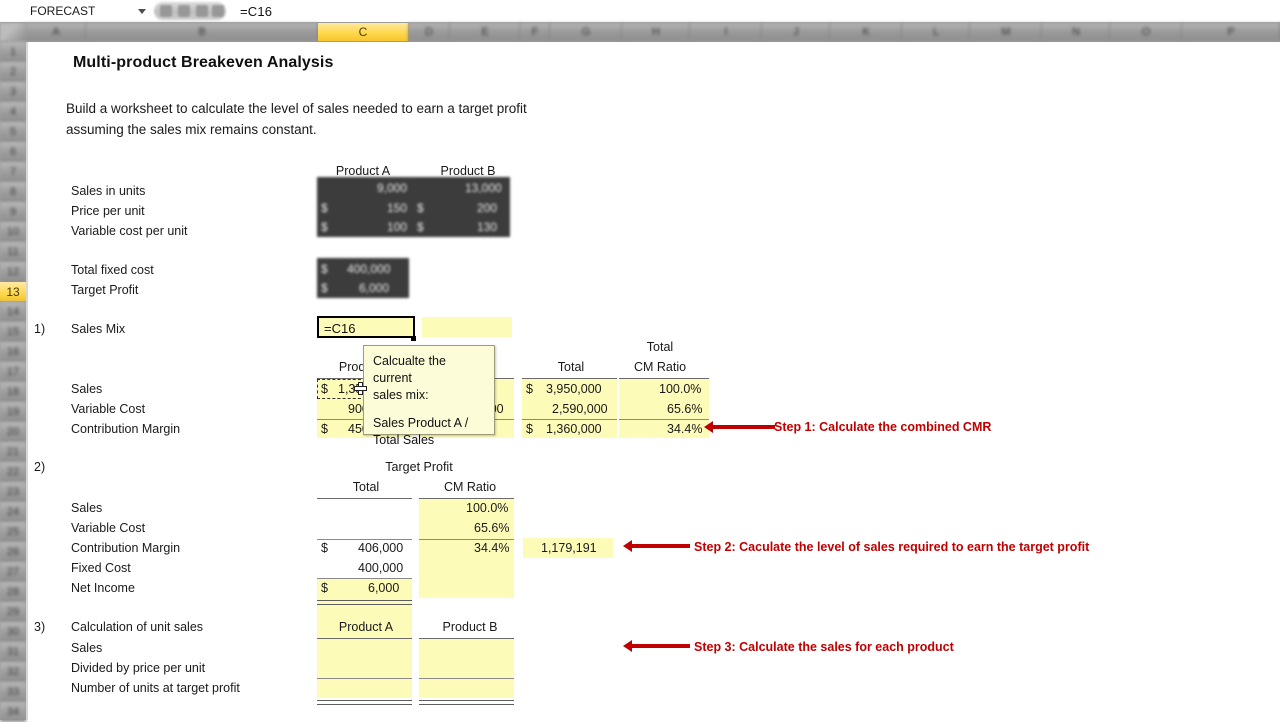  I want to click on fixed-values-selection-block: $ 400,000 $ 6,000, so click(363, 278).